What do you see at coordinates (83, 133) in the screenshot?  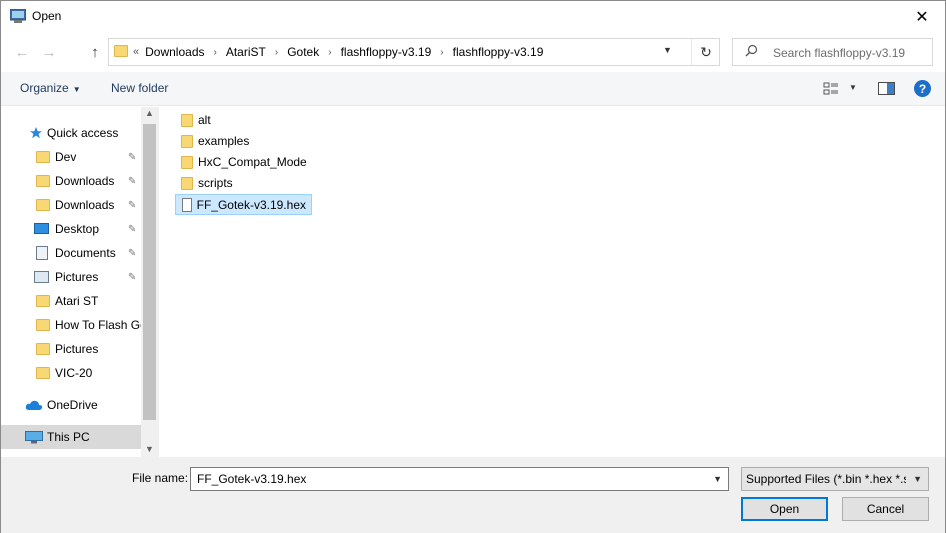 I see `sidebar-item-label: Quick access` at bounding box center [83, 133].